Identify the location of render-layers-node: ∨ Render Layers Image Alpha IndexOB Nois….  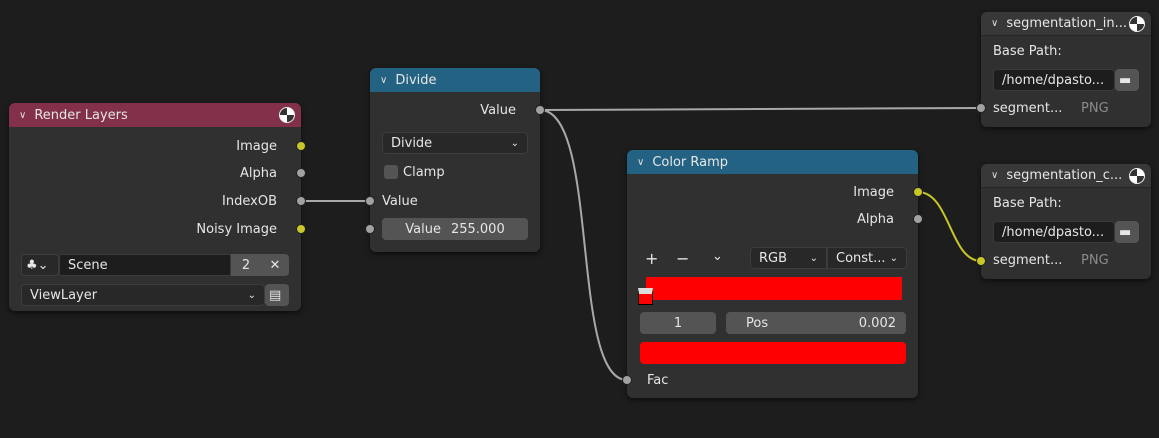
(157, 207).